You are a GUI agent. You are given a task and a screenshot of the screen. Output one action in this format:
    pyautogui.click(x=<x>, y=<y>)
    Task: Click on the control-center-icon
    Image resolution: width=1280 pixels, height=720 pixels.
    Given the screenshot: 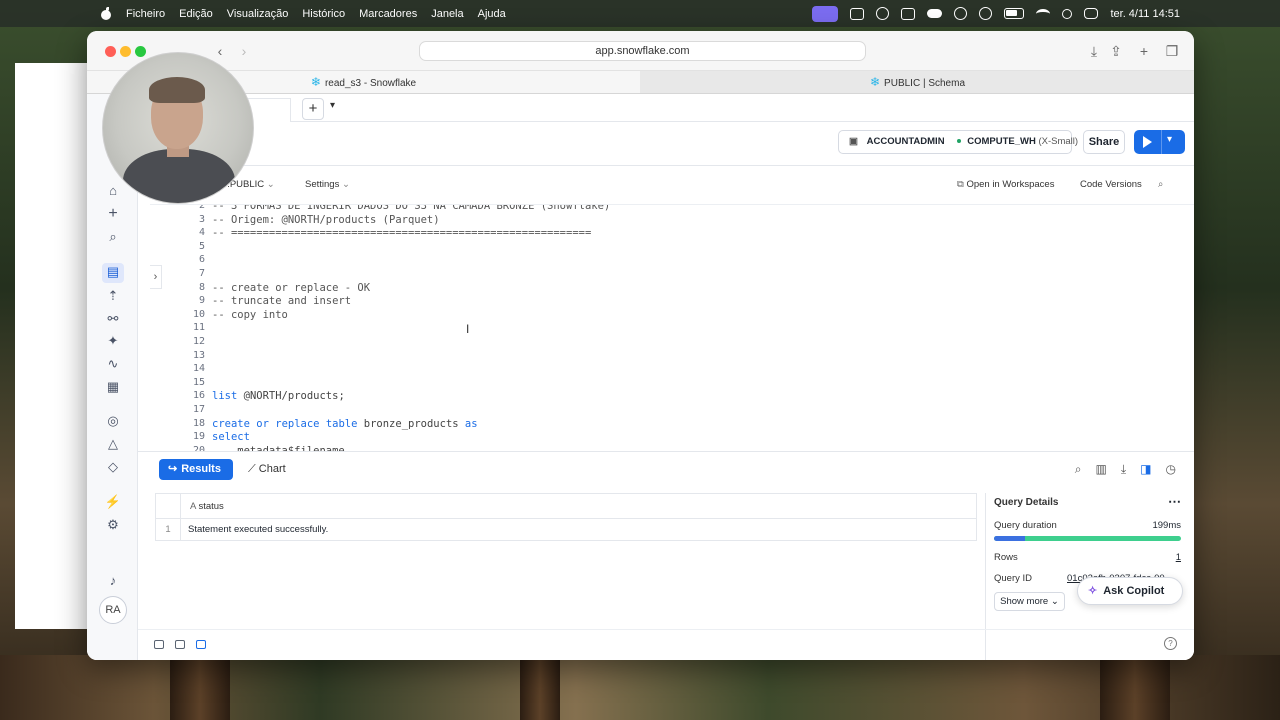 What is the action you would take?
    pyautogui.click(x=1091, y=13)
    